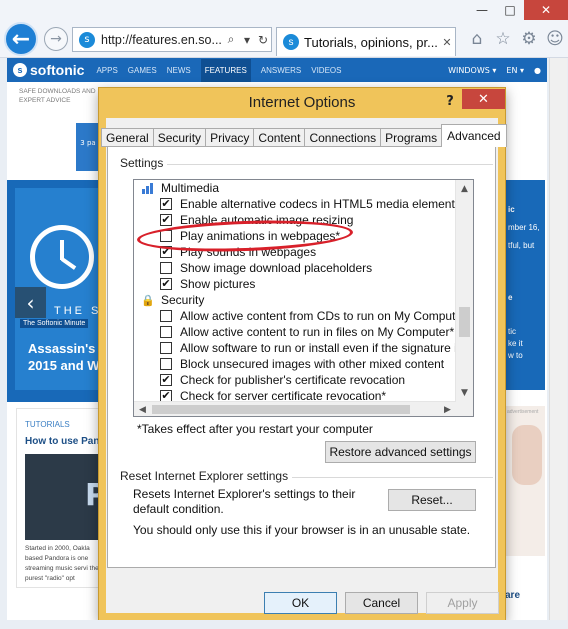 The width and height of the screenshot is (568, 629). Describe the element at coordinates (266, 268) in the screenshot. I see `settings-option: Show image download placeholders` at that location.